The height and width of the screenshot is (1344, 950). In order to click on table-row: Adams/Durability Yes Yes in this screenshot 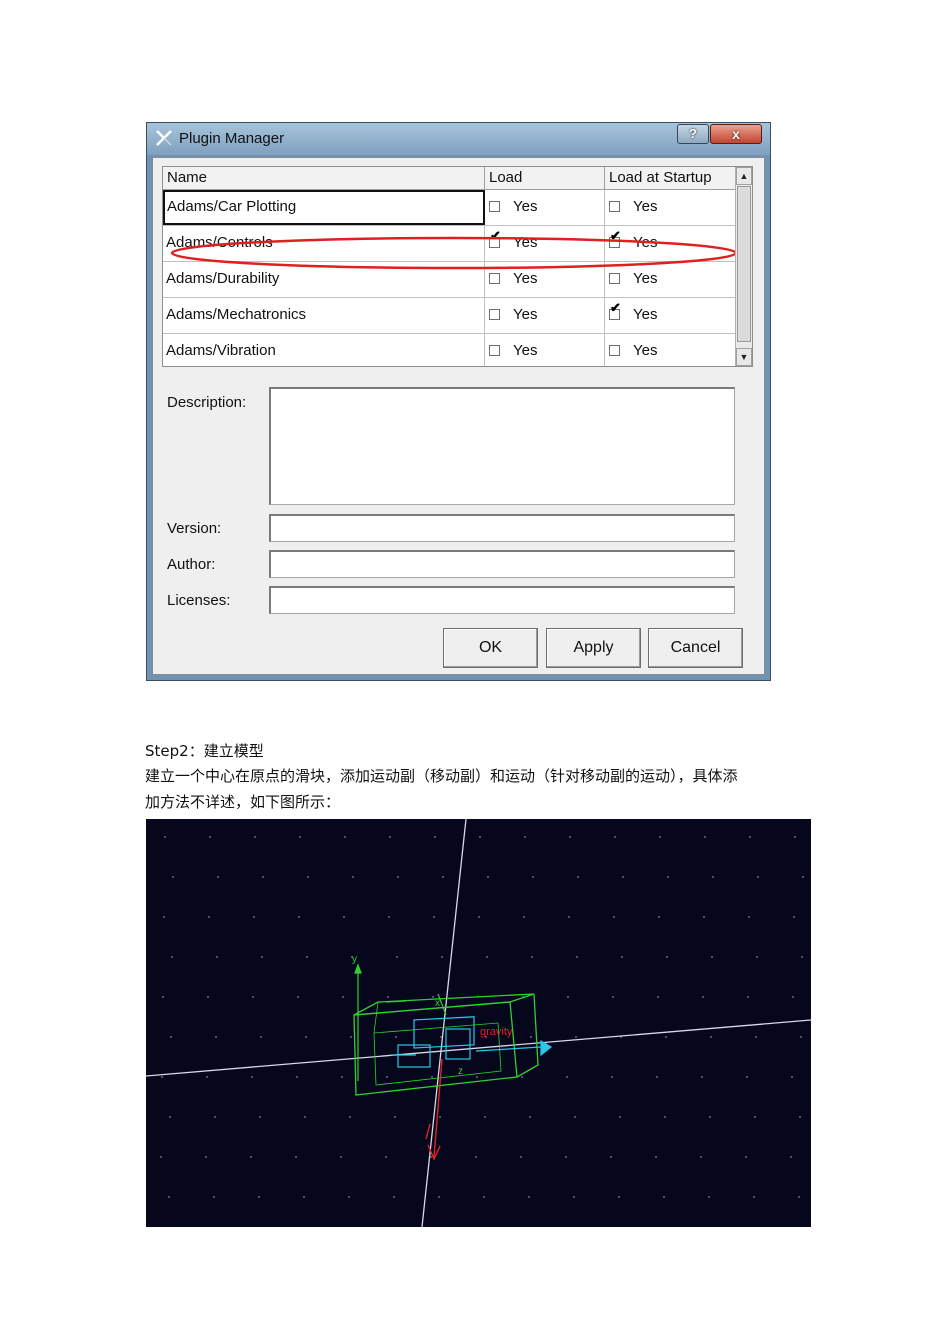, I will do `click(450, 280)`.